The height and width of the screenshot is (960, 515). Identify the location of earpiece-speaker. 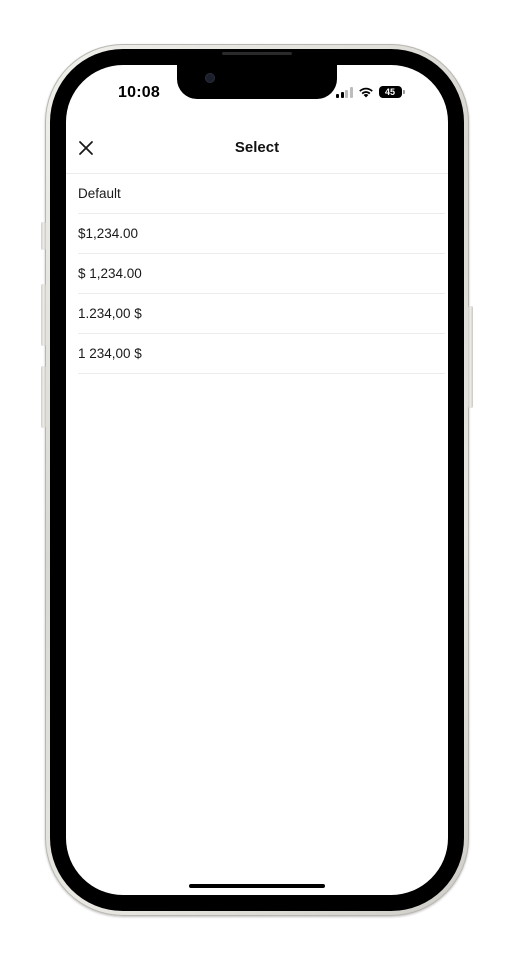
(257, 53).